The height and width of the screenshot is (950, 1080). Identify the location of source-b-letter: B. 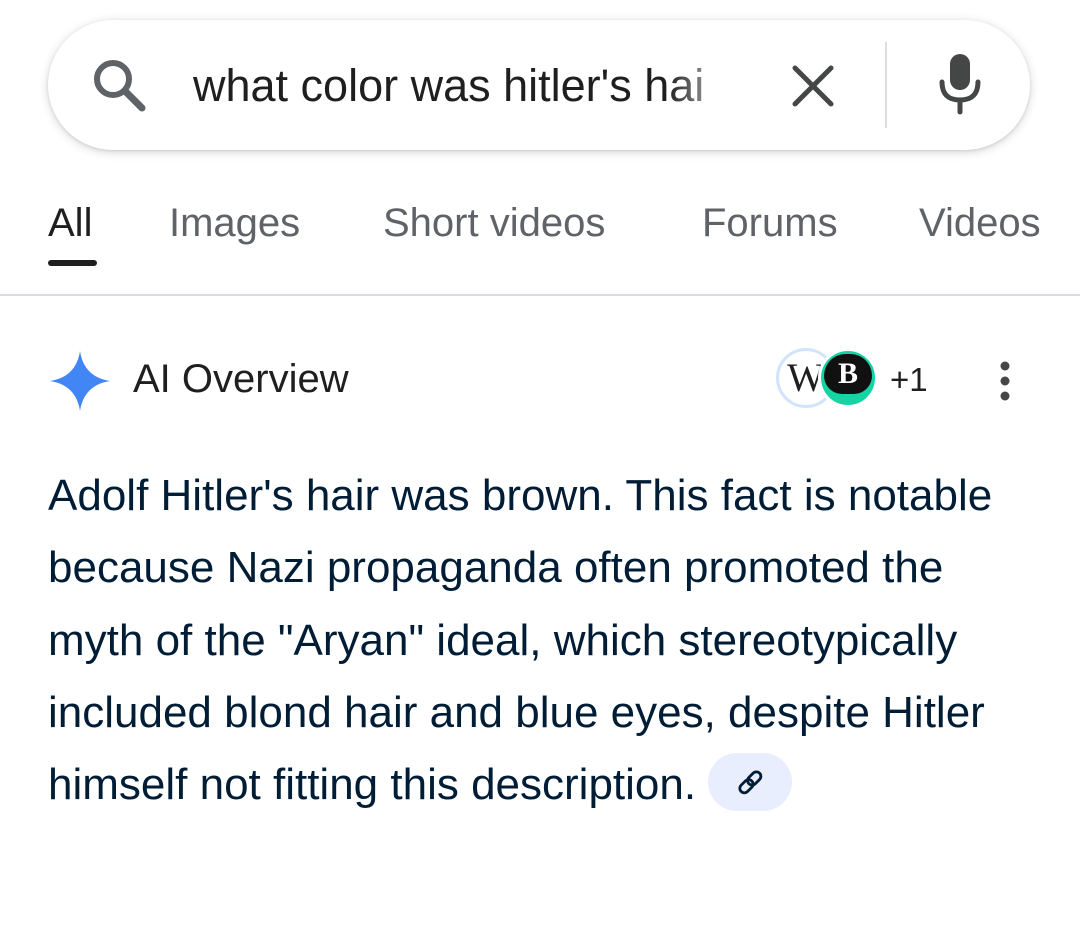
(848, 374).